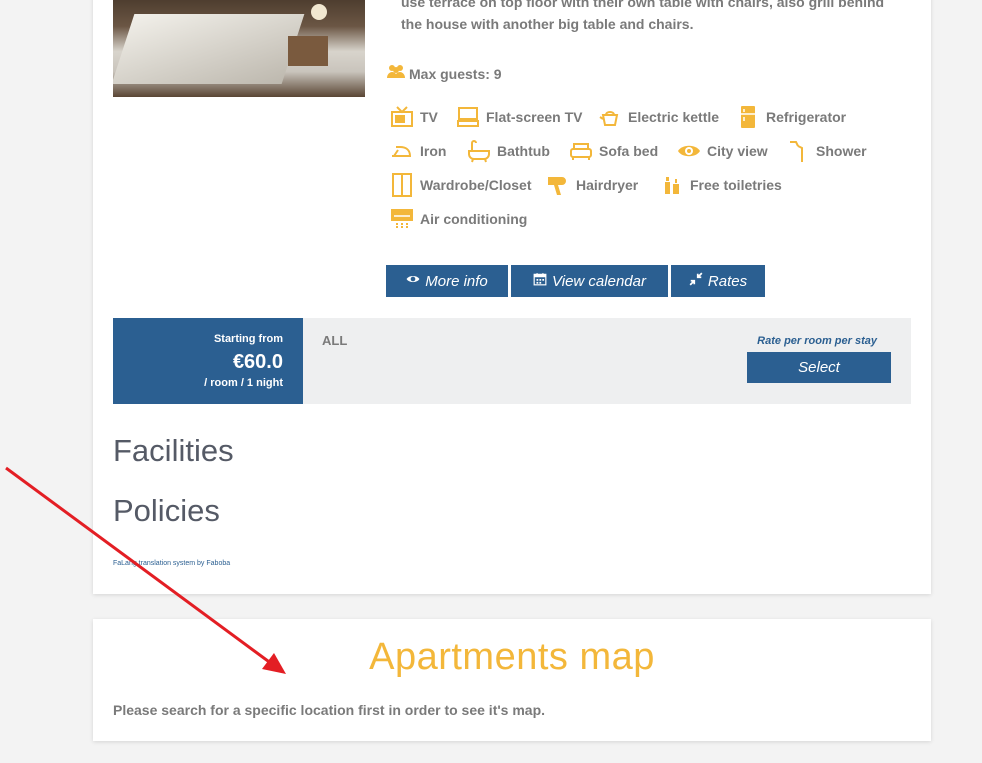 The image size is (982, 763). Describe the element at coordinates (540, 281) in the screenshot. I see `calendar-icon` at that location.